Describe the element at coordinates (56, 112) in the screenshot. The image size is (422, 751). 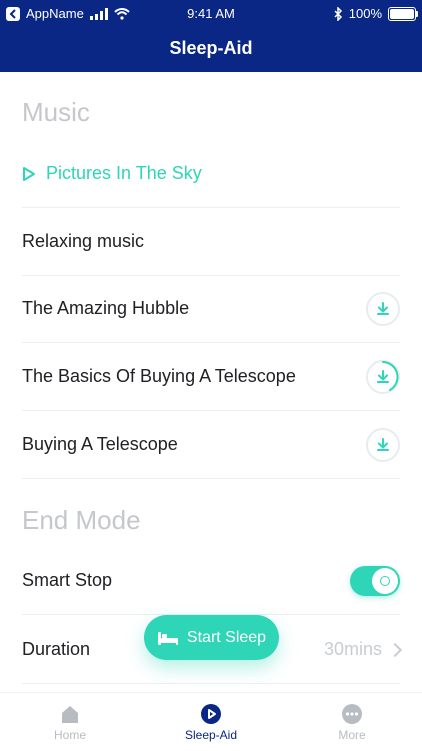
I see `music-section-title: Music` at that location.